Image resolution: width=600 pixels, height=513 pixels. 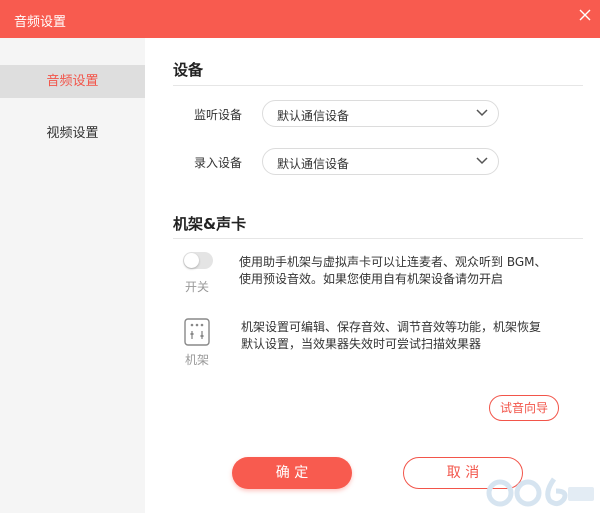 What do you see at coordinates (378, 85) in the screenshot?
I see `devices-divider` at bounding box center [378, 85].